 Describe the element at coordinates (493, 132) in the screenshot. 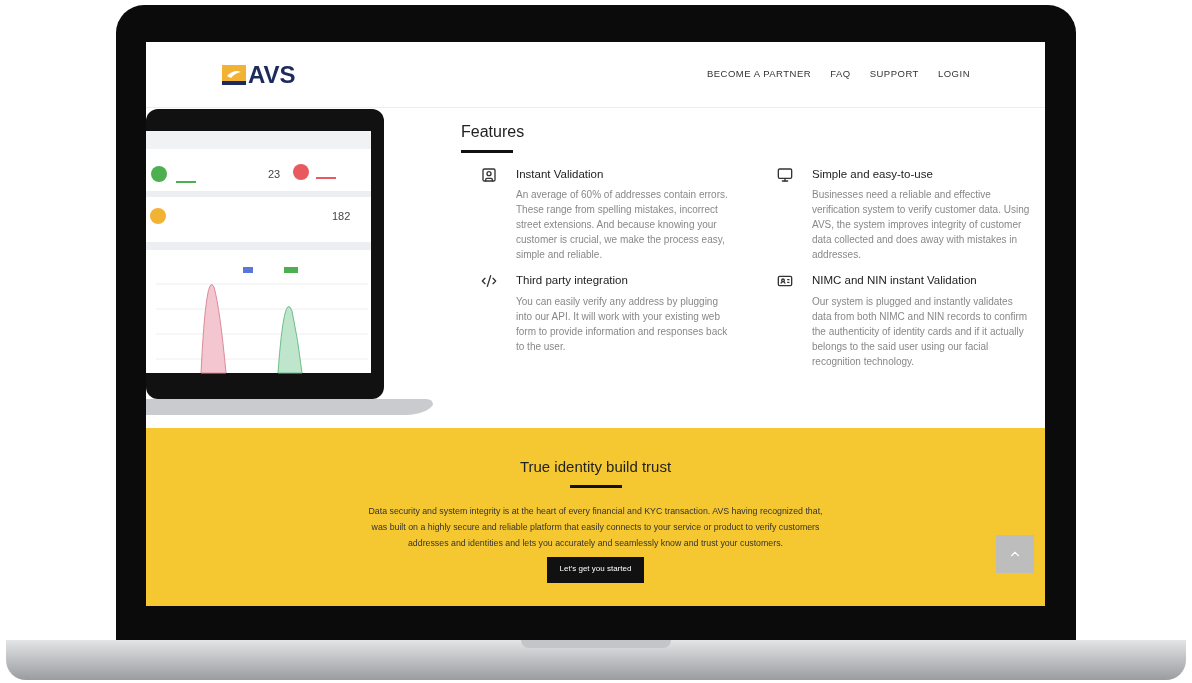

I see `section-title: Features` at that location.